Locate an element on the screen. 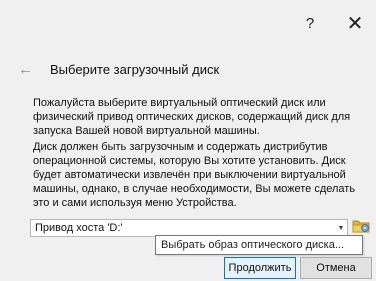 This screenshot has width=376, height=281. page-header: ← Выберите загрузочный диск is located at coordinates (118, 69).